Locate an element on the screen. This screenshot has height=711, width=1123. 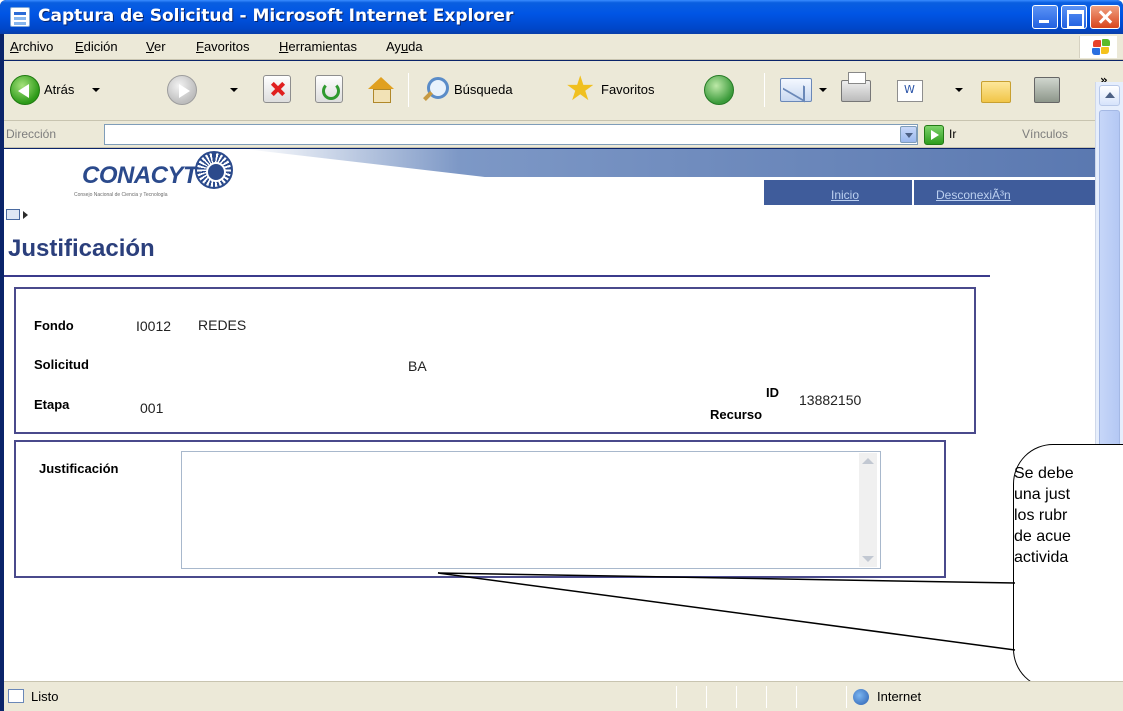
go-arrow-icon is located at coordinates (934, 135).